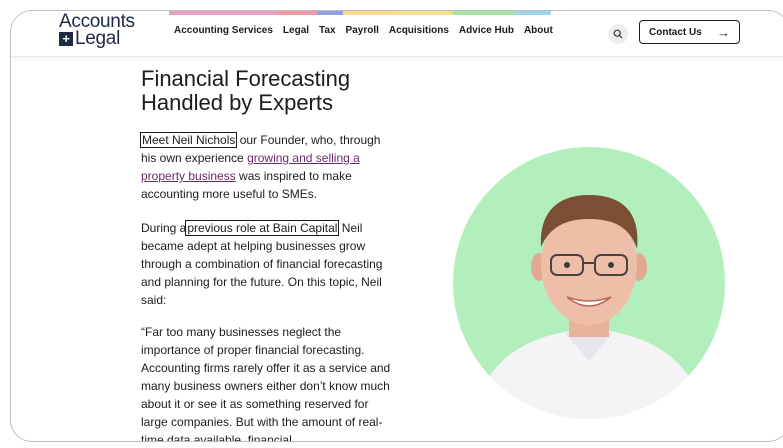 This screenshot has width=783, height=448. Describe the element at coordinates (297, 13) in the screenshot. I see `stripe-rose` at that location.